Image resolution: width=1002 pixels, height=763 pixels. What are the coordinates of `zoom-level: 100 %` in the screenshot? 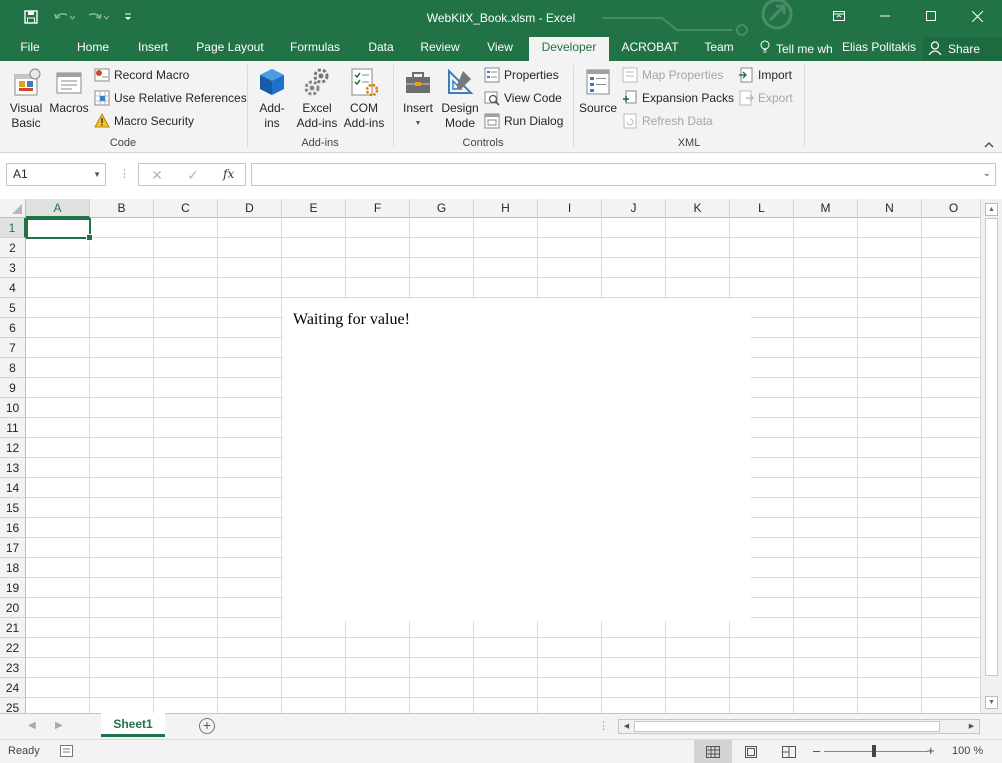 It's located at (967, 751).